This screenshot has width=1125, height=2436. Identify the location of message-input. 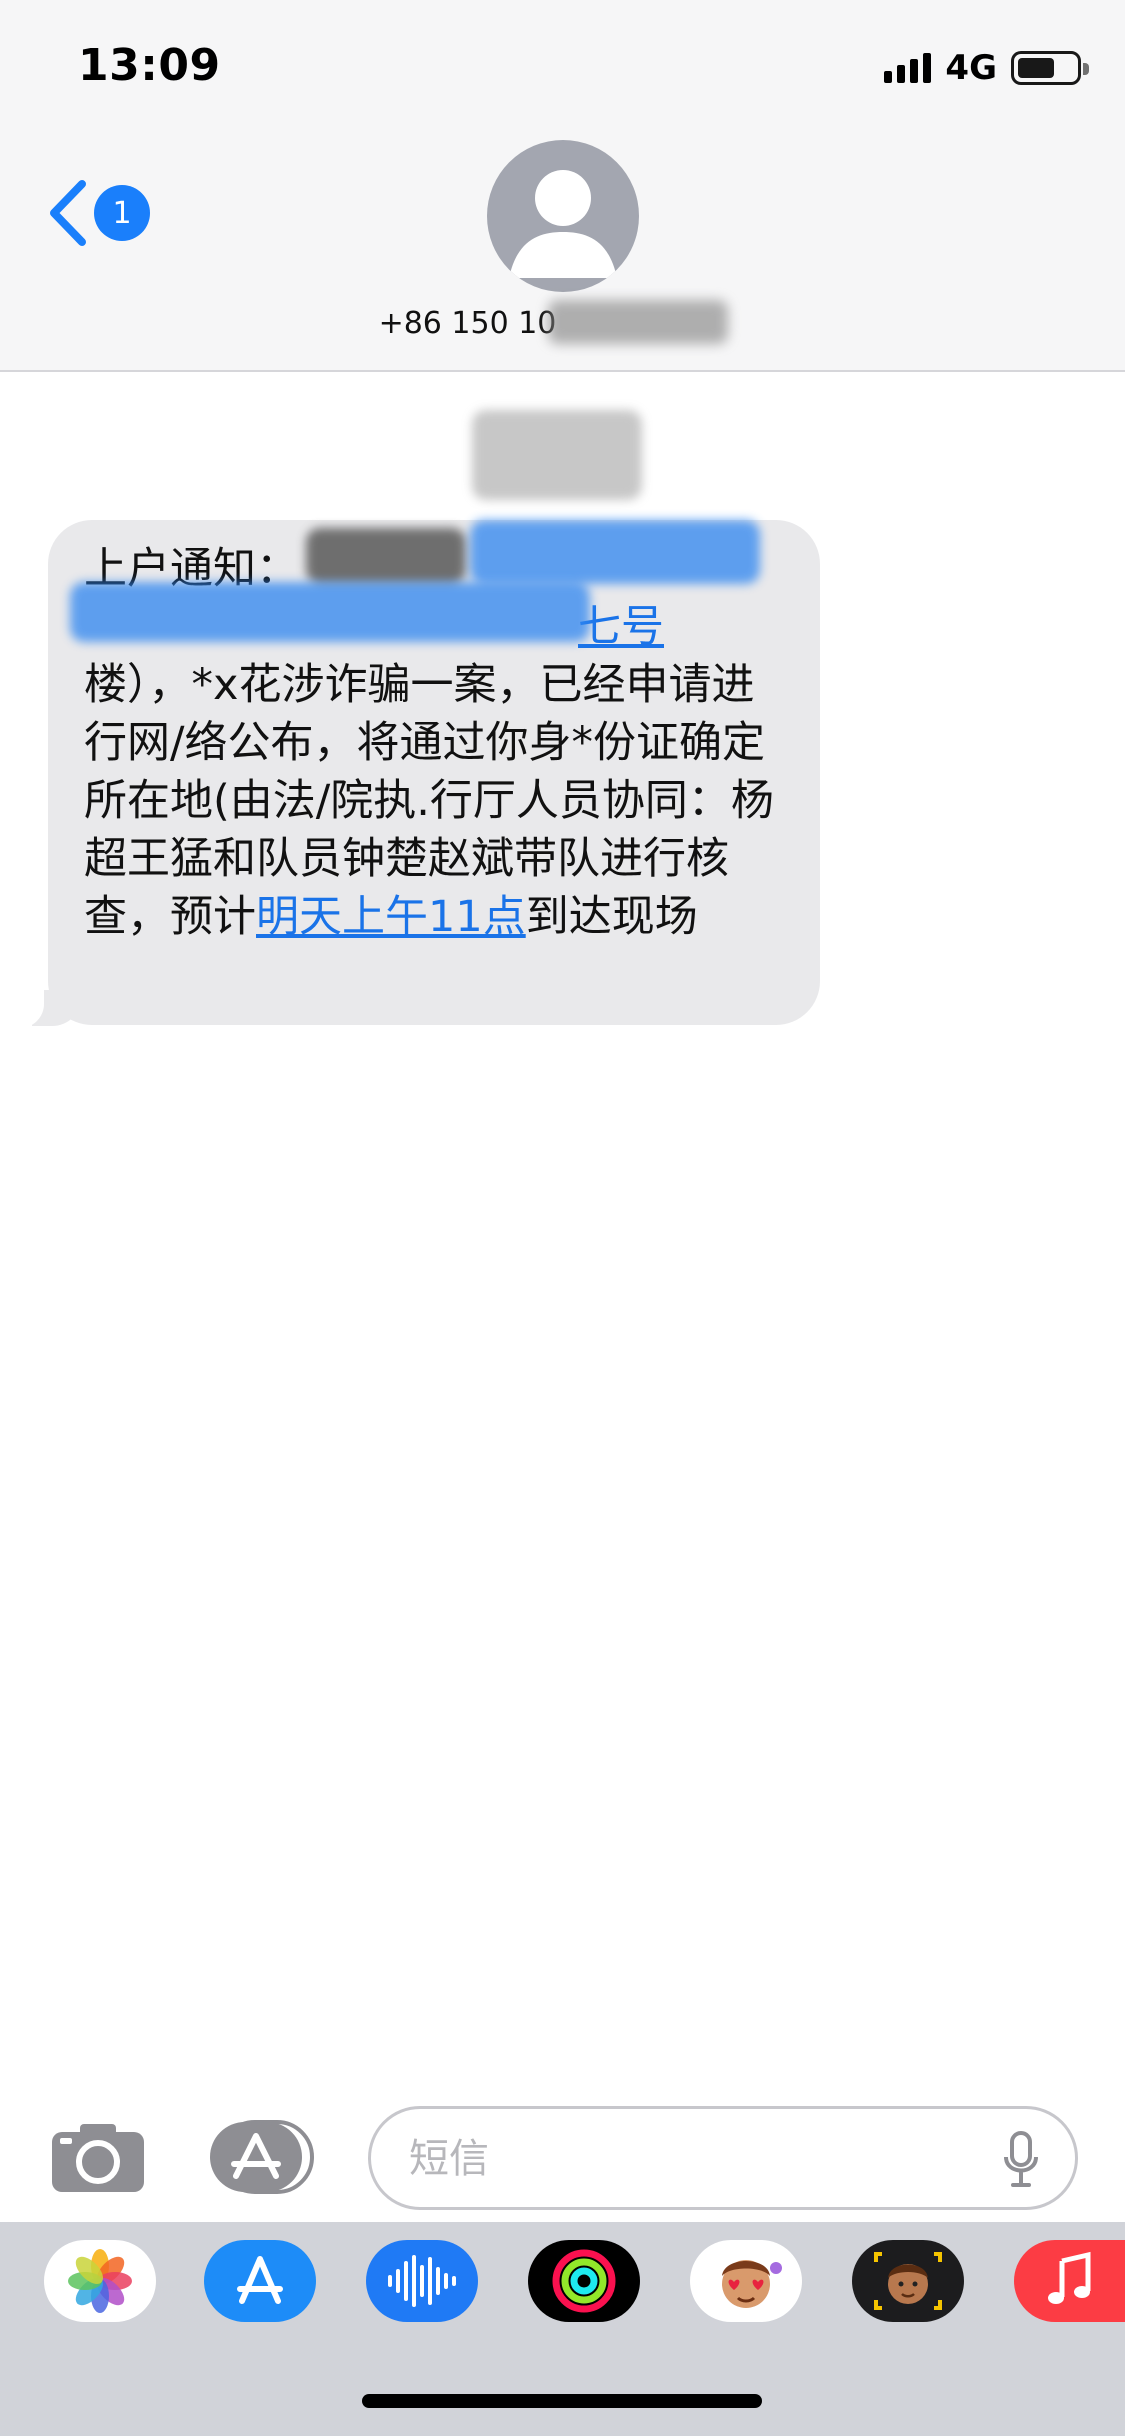
(689, 2159).